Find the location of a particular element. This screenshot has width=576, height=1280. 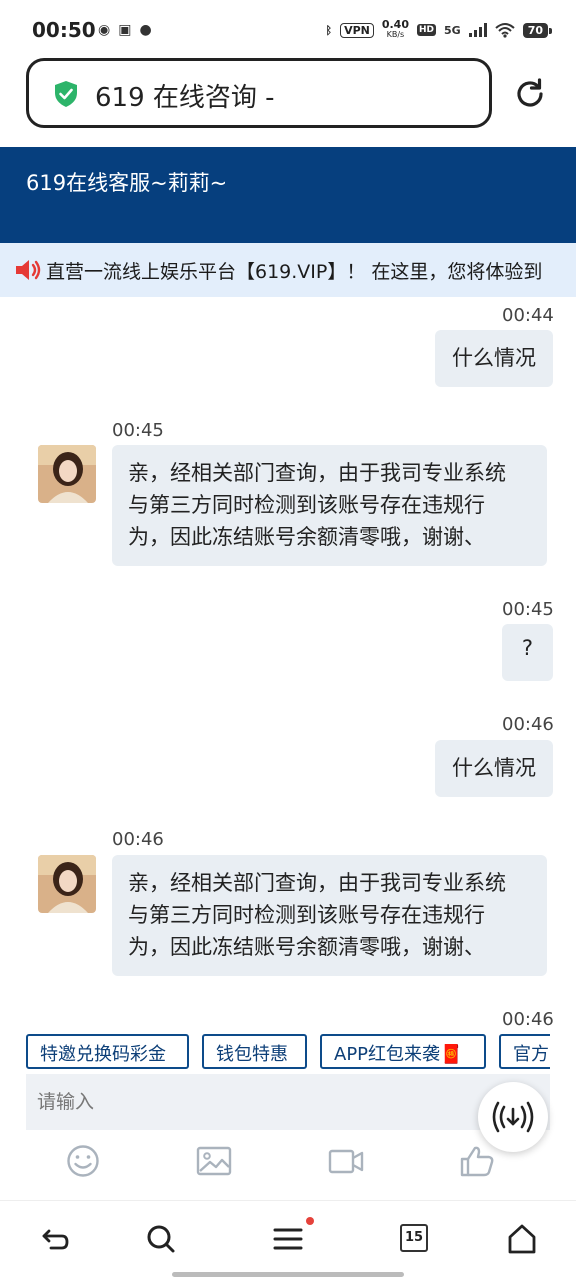

status-right-icons: ᛒ VPN 0.40 KB/s HD 5G 70 is located at coordinates (439, 29).